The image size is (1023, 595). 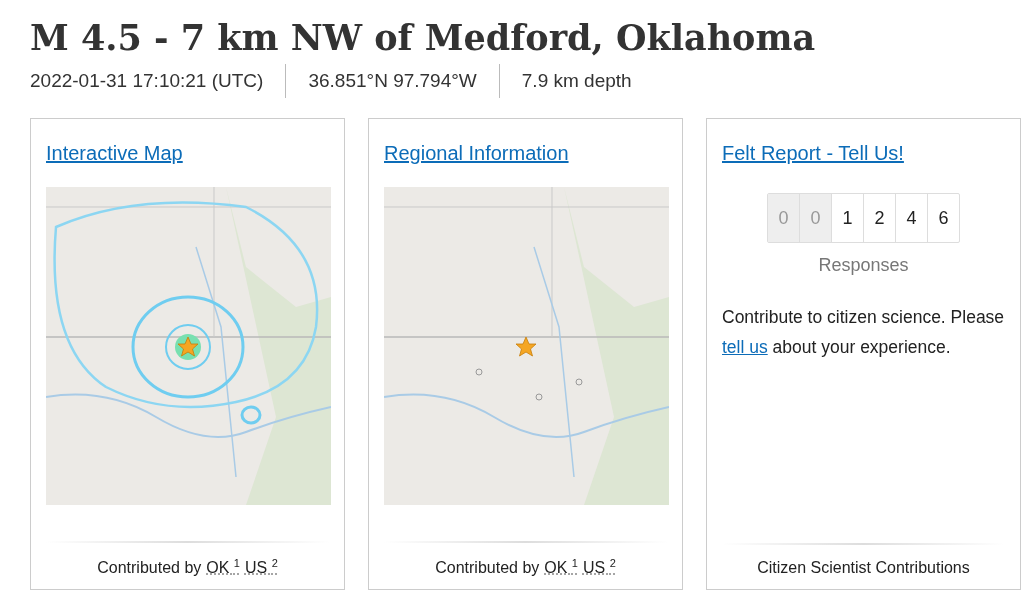 What do you see at coordinates (423, 38) in the screenshot?
I see `page-title: M 4.5 - 7 km NW of Medford, Oklahoma` at bounding box center [423, 38].